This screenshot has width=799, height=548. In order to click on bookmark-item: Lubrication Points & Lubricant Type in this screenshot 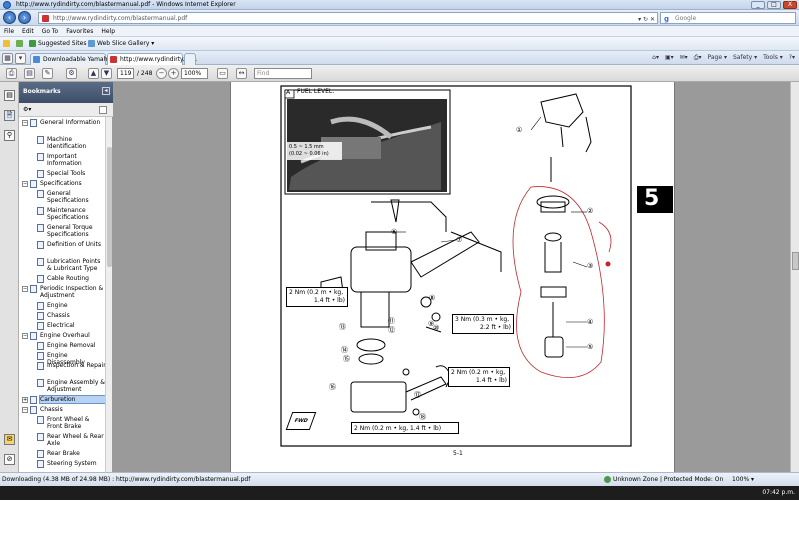, I will do `click(62, 266)`.